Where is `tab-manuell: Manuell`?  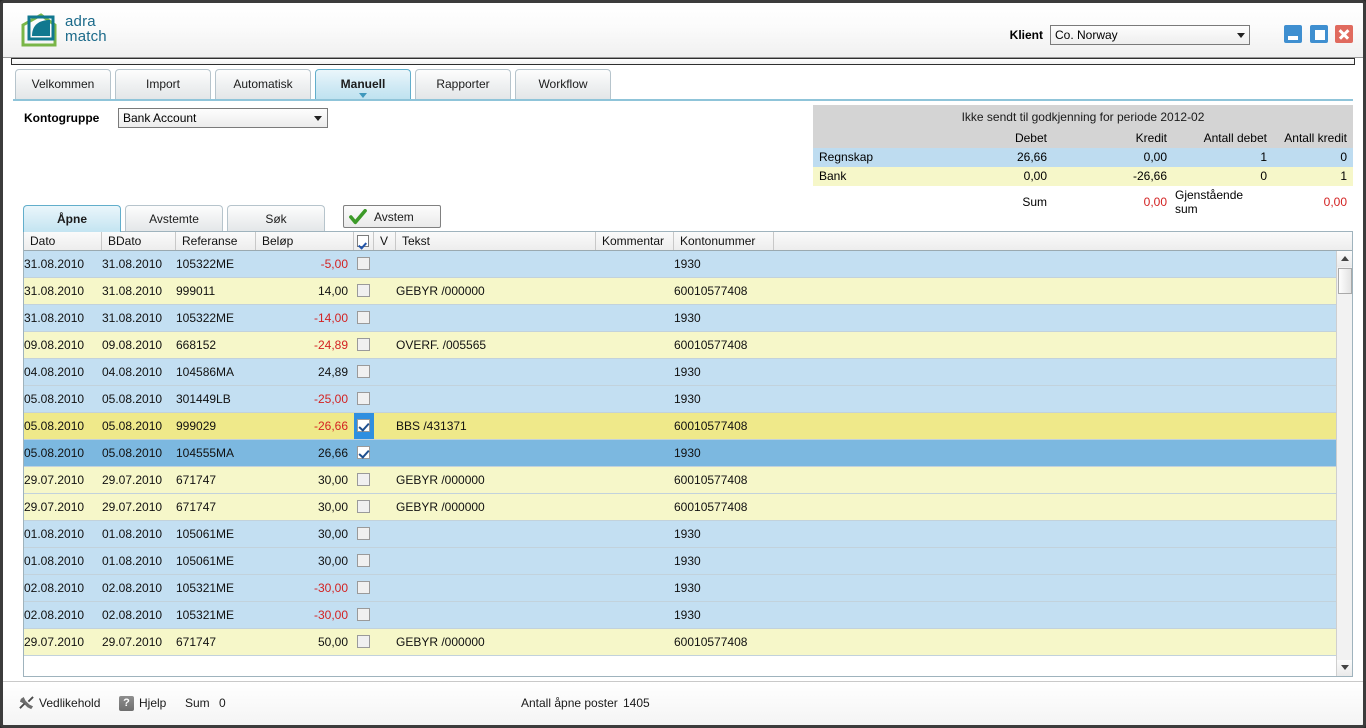
tab-manuell: Manuell is located at coordinates (363, 84).